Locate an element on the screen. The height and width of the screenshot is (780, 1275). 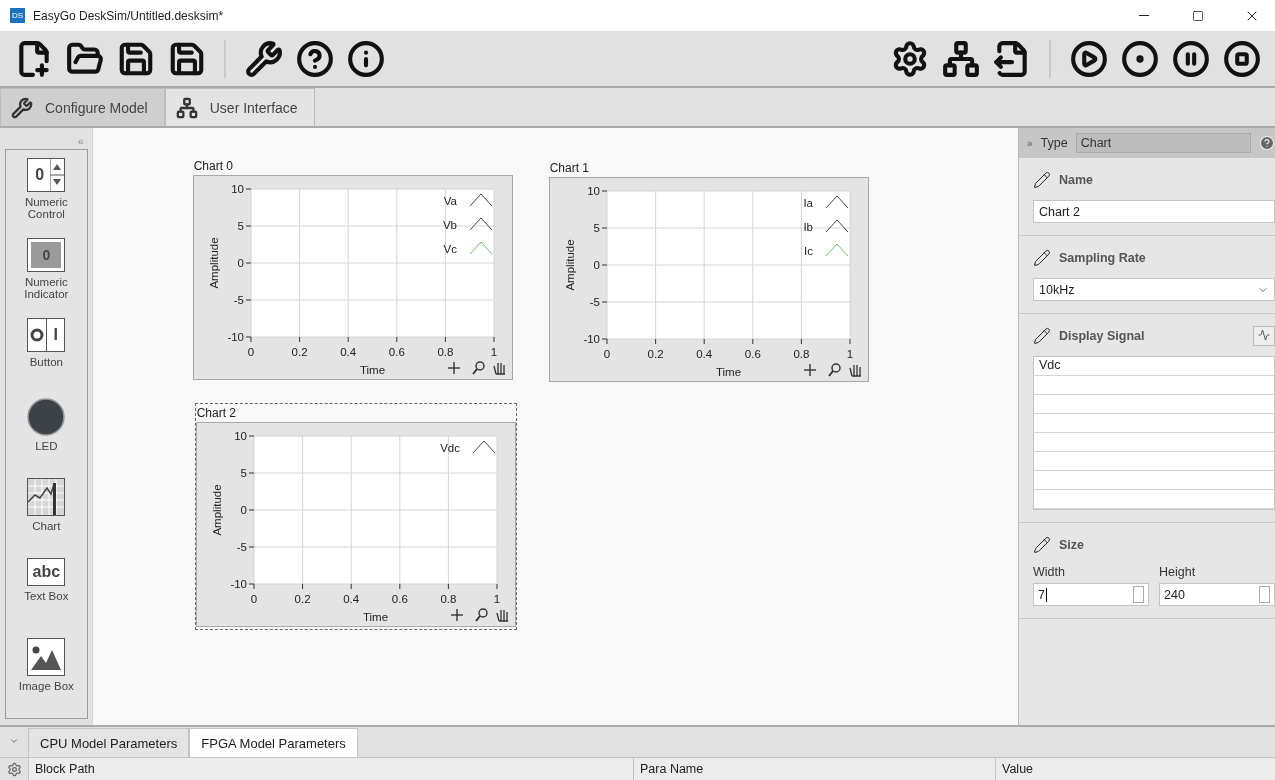
height-field: 240 is located at coordinates (1217, 594).